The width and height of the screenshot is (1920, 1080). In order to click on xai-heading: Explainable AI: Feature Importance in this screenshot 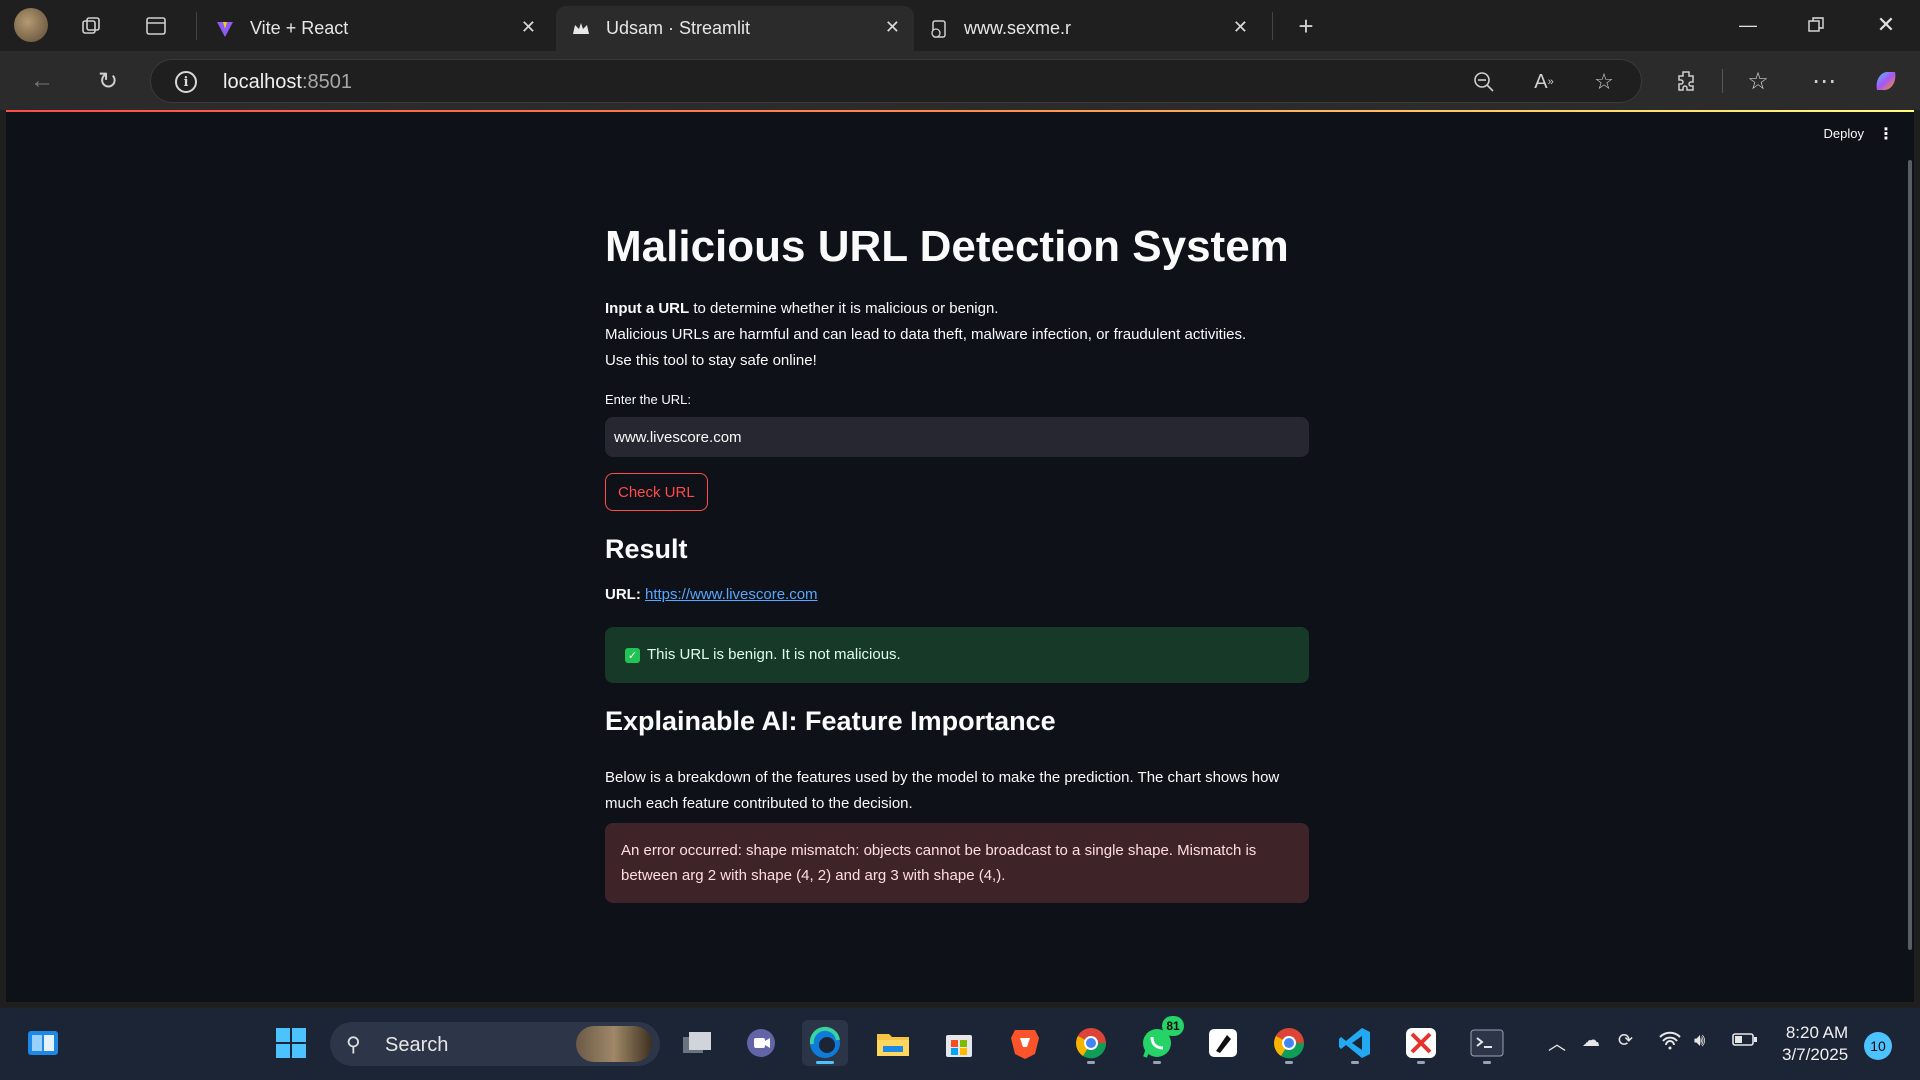, I will do `click(830, 721)`.